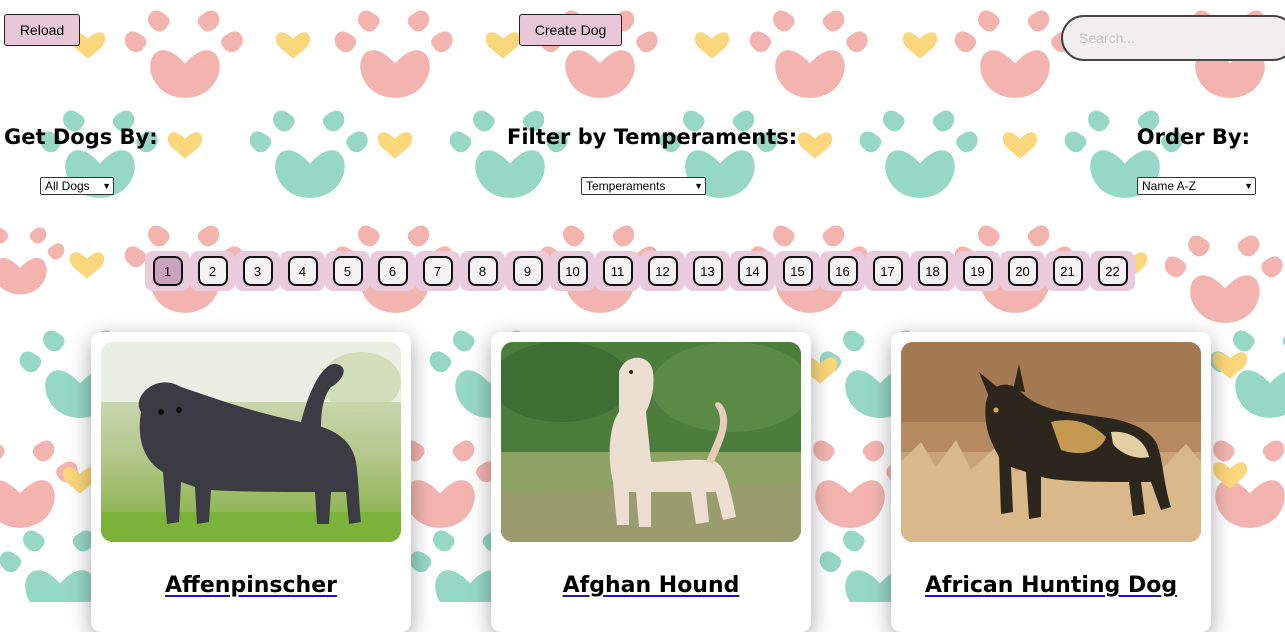  I want to click on page-number: 21, so click(1067, 271).